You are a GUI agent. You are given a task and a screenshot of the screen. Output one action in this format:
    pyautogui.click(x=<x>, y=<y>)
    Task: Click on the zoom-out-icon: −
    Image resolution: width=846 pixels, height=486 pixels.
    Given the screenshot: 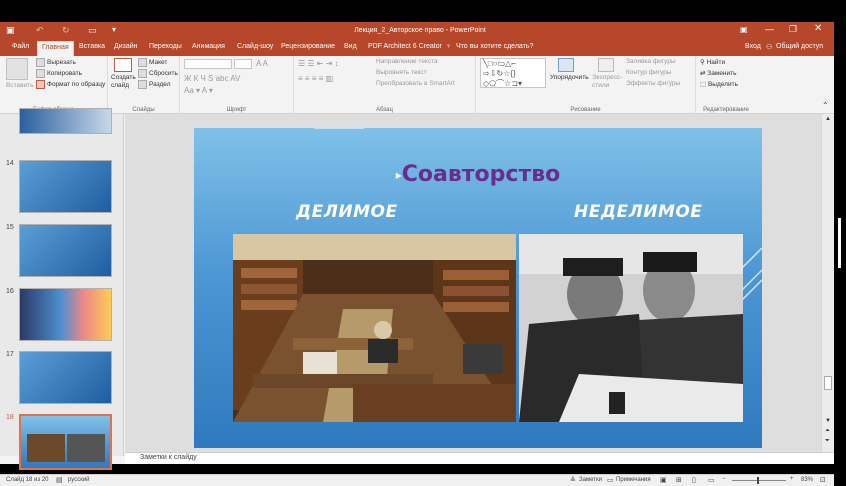 What is the action you would take?
    pyautogui.click(x=724, y=479)
    